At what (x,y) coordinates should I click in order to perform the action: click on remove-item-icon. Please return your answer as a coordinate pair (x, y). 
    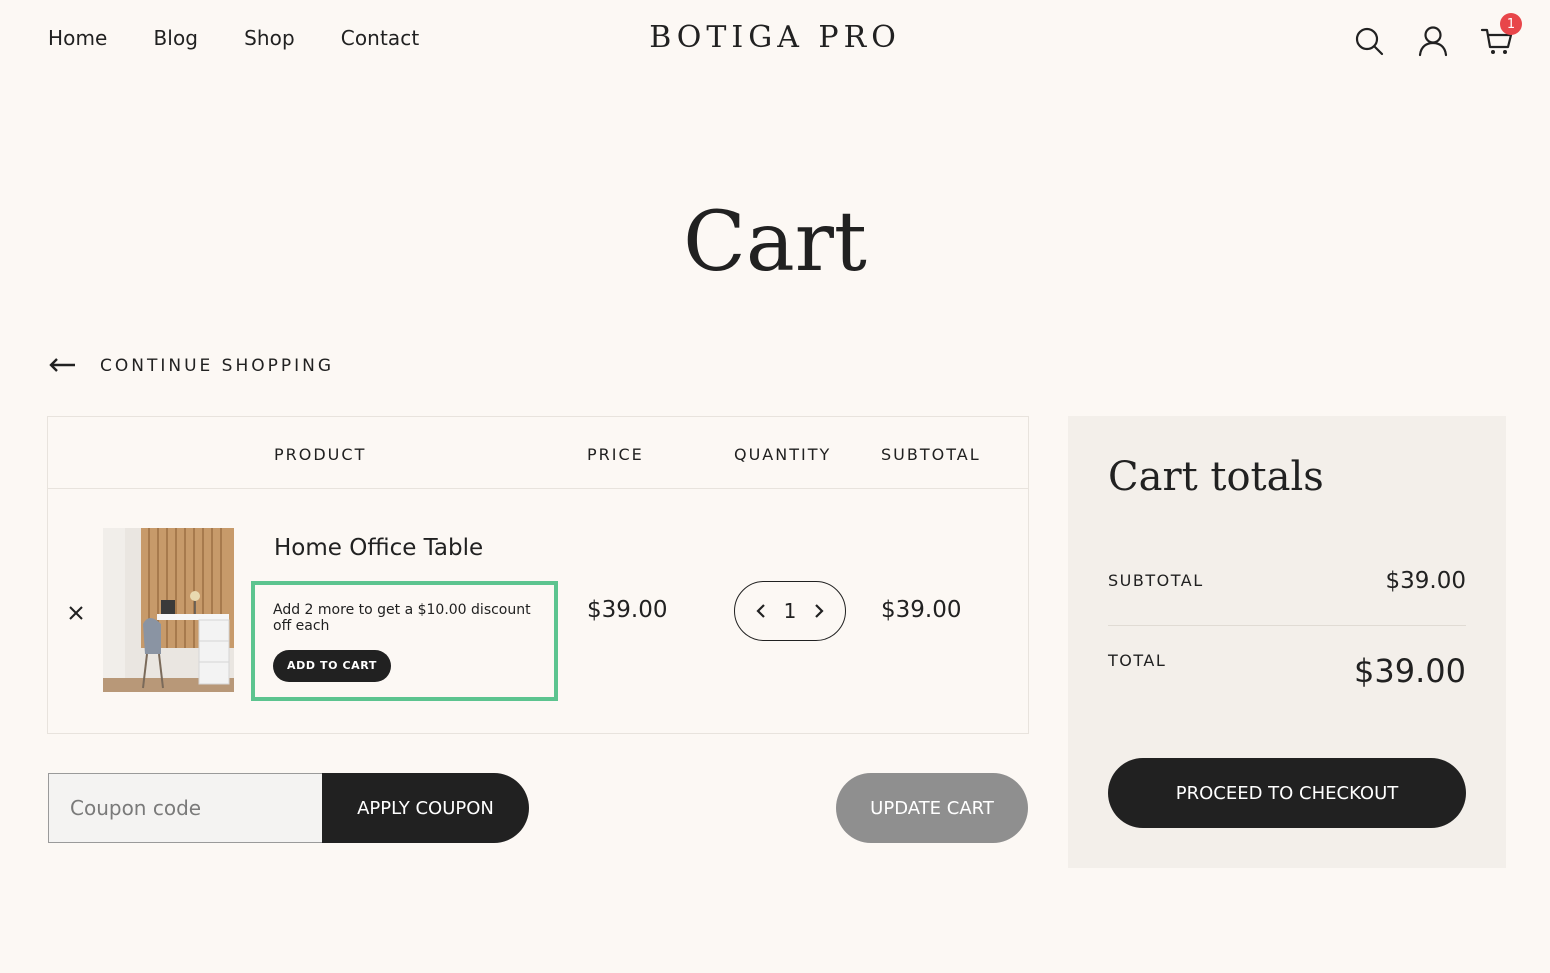
    Looking at the image, I should click on (76, 614).